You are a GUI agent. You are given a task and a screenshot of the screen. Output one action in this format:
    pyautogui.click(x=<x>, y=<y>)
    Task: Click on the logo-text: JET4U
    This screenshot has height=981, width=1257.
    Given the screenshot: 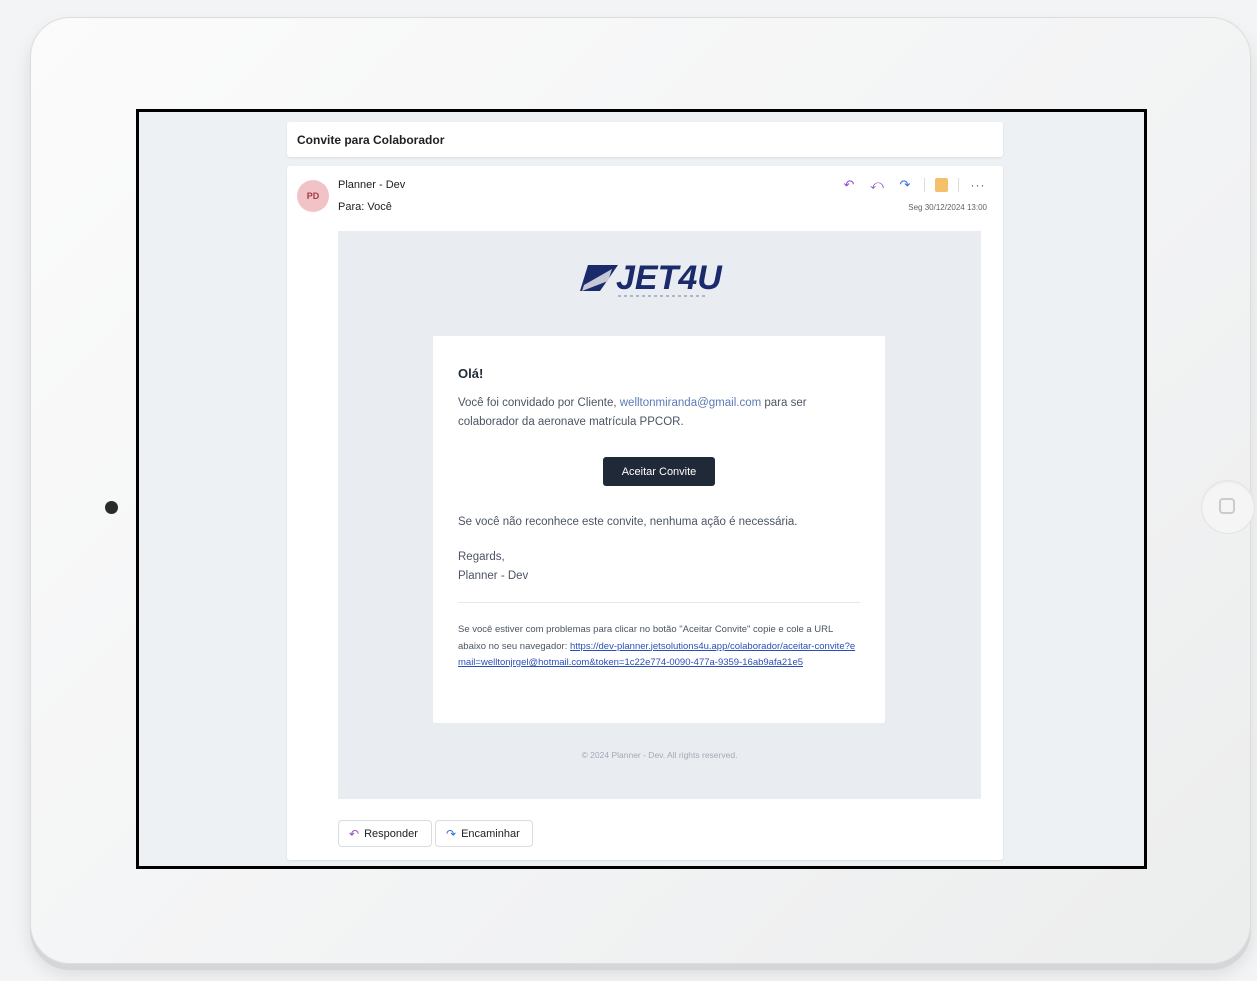 What is the action you would take?
    pyautogui.click(x=669, y=278)
    